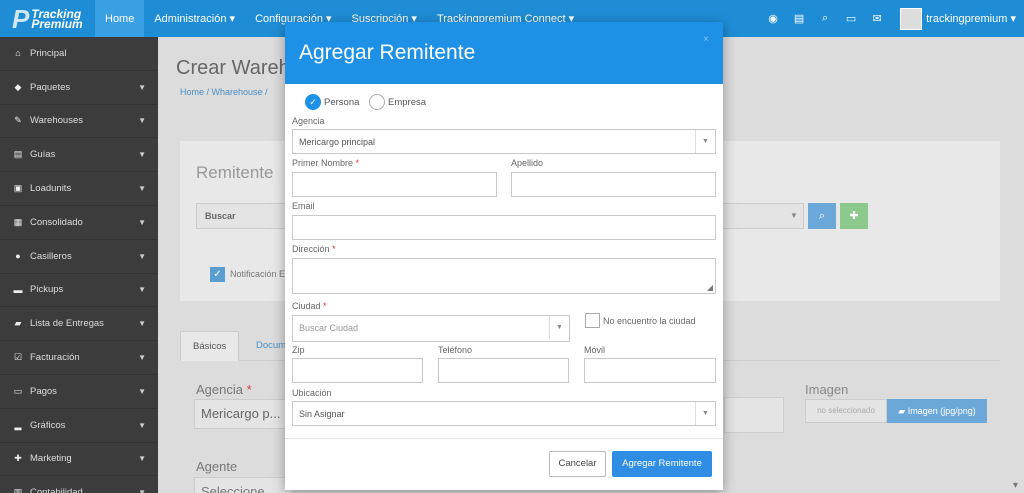  Describe the element at coordinates (79, 88) in the screenshot. I see `sidebar-item-paquetes: ◆ Paquetes ▼` at that location.